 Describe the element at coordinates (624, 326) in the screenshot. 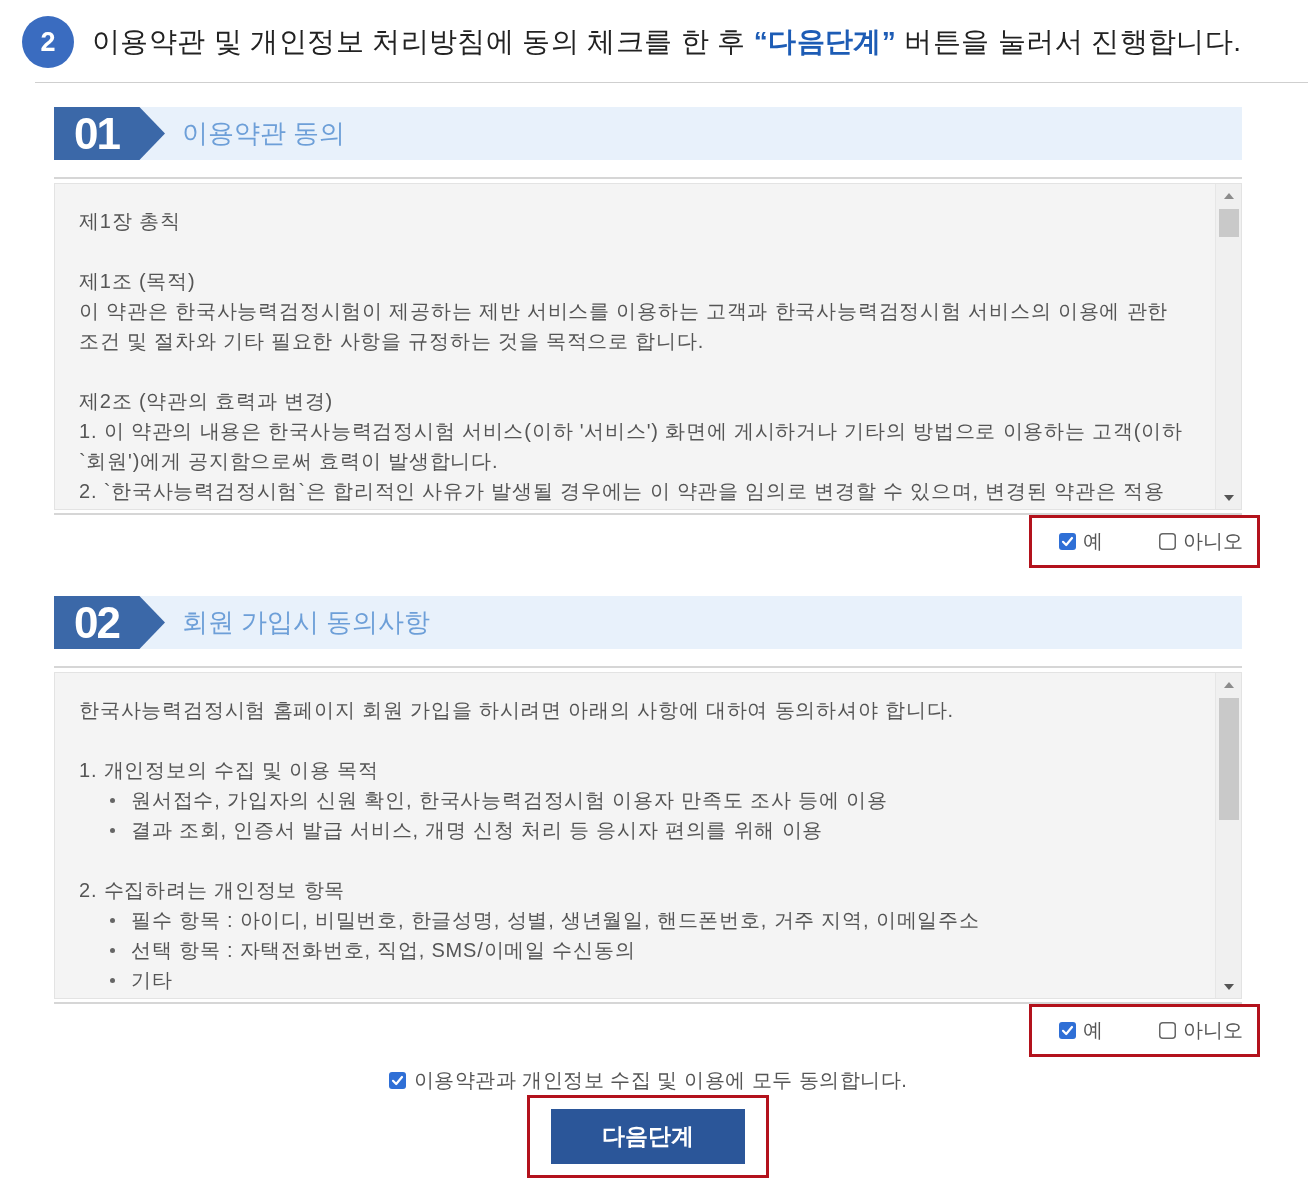

I see `terms-text: 이 약관은 한국사능력검정시험이 제공하는 제반 서비스를 이용하는 고객과 한국사능력검정시험 서비스의 이용에 관한 조건 및 절차와 기타 필요한 사항을 규정하는 것을 목적으로 합니다.` at that location.